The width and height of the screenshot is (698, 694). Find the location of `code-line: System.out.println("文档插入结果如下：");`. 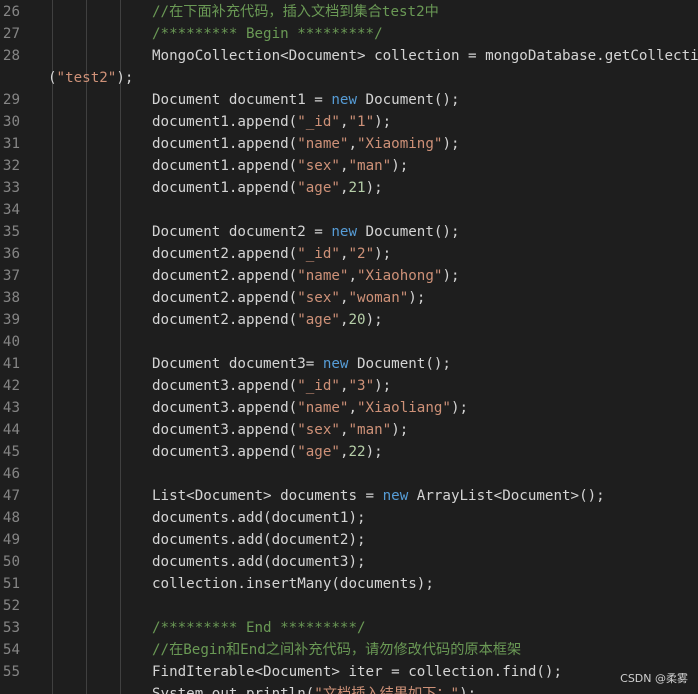

code-line: System.out.println("文档插入结果如下："); is located at coordinates (349, 688).